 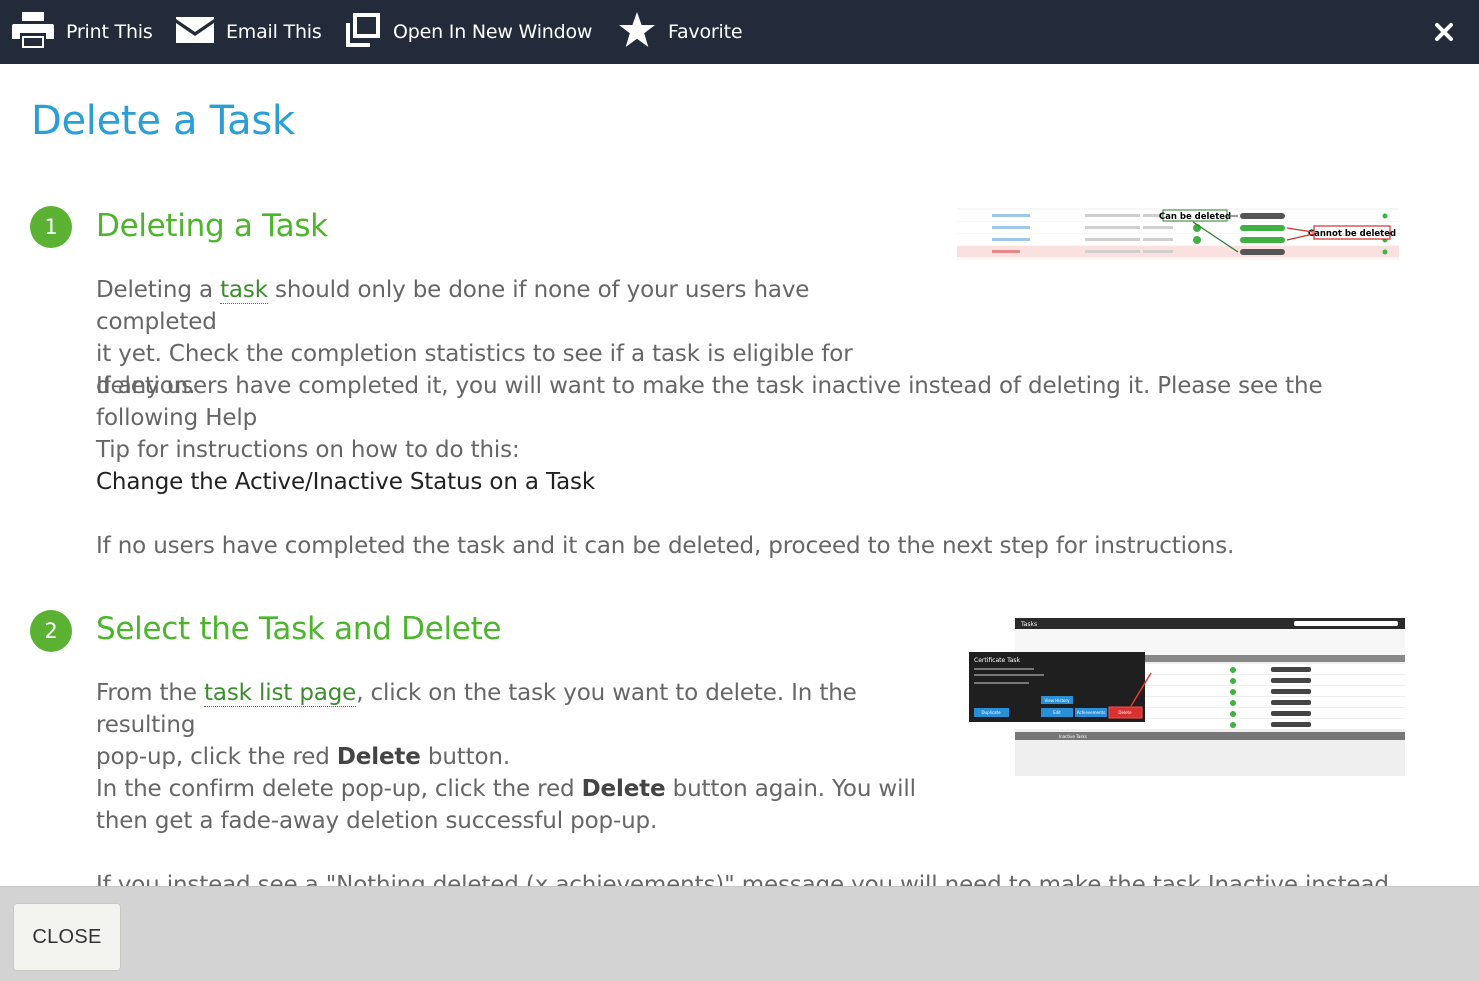 What do you see at coordinates (1091, 712) in the screenshot?
I see `achievements-button: Achievements` at bounding box center [1091, 712].